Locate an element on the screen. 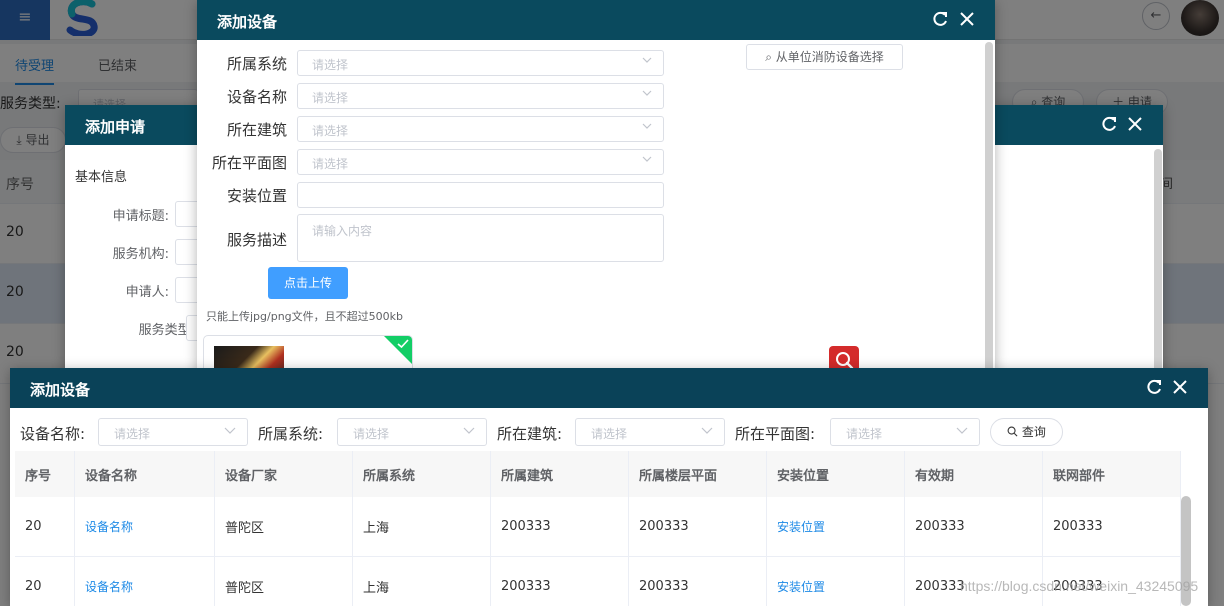  watermark: https://blog.csdn.net/weixin_43245095 is located at coordinates (1079, 586).